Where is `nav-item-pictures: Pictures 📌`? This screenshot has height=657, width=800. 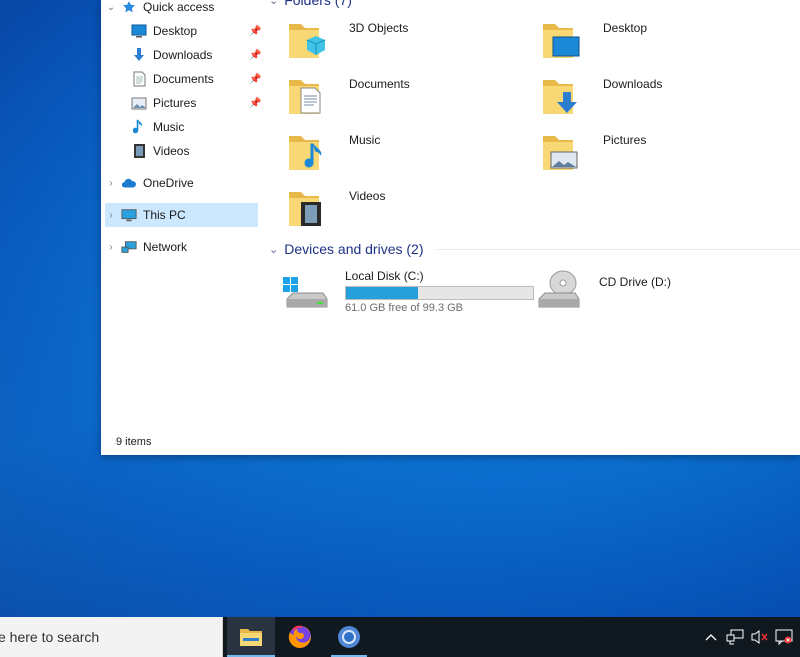
nav-item-pictures: Pictures 📌 is located at coordinates (196, 103).